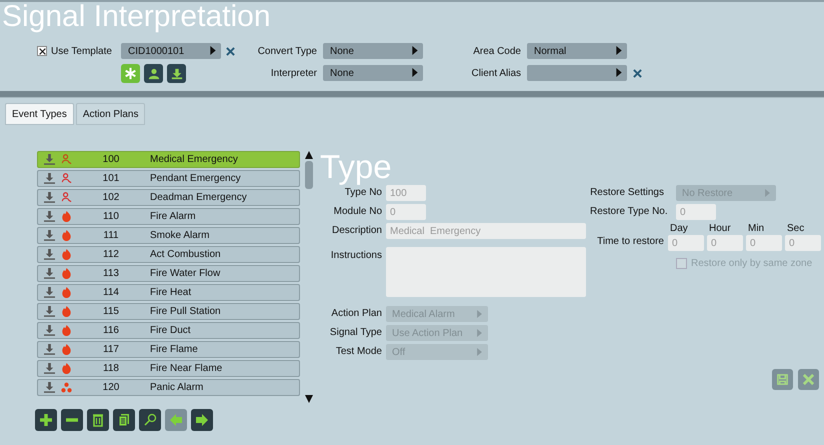  What do you see at coordinates (177, 387) in the screenshot?
I see `event-name: Panic Alarm` at bounding box center [177, 387].